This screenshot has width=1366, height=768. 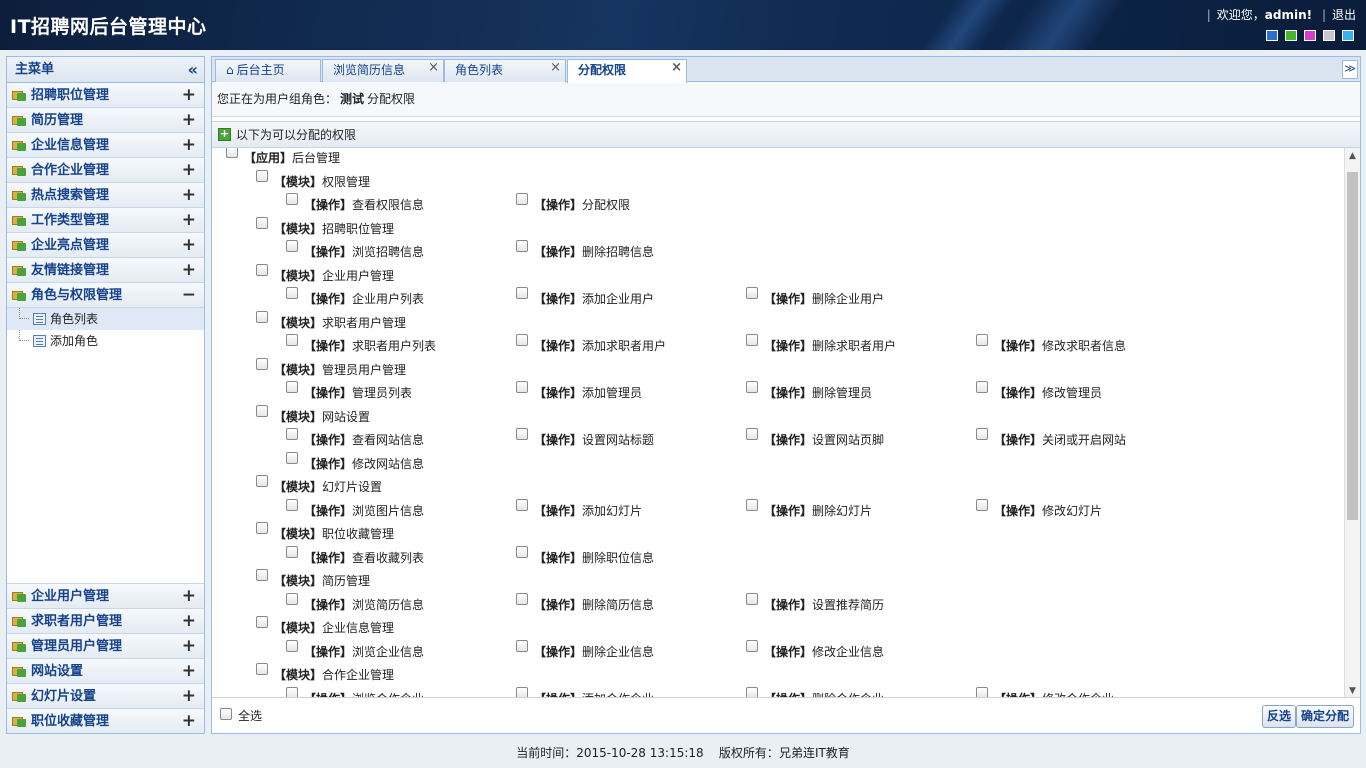 I want to click on module-node-name: 幻灯片设置, so click(x=352, y=487).